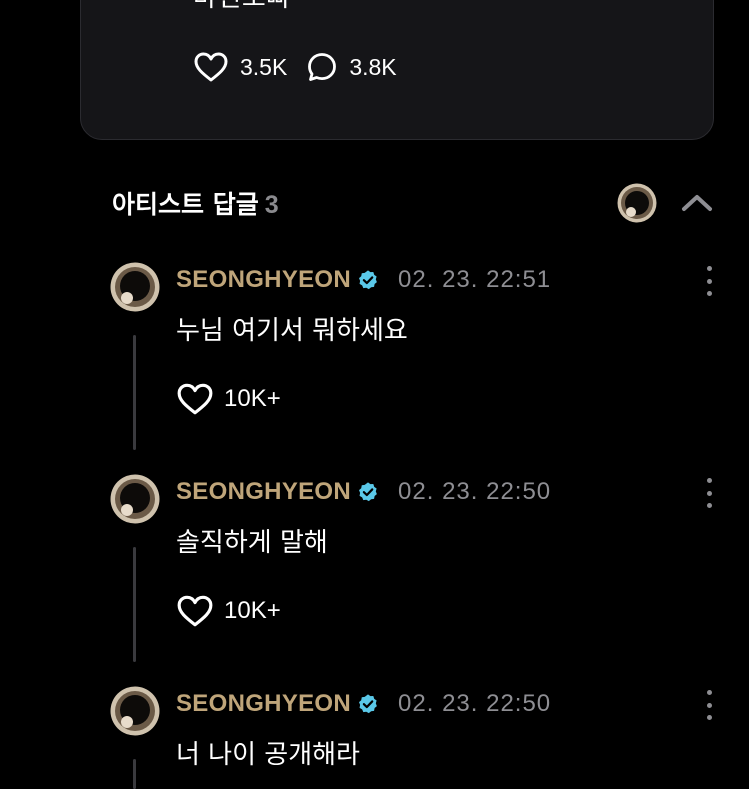  I want to click on post-comment-button: 3.8K, so click(351, 67).